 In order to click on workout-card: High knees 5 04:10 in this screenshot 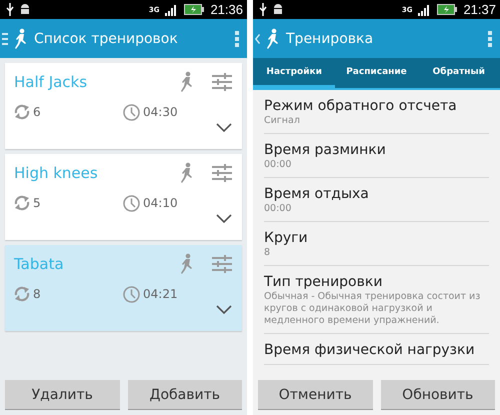, I will do `click(123, 197)`.